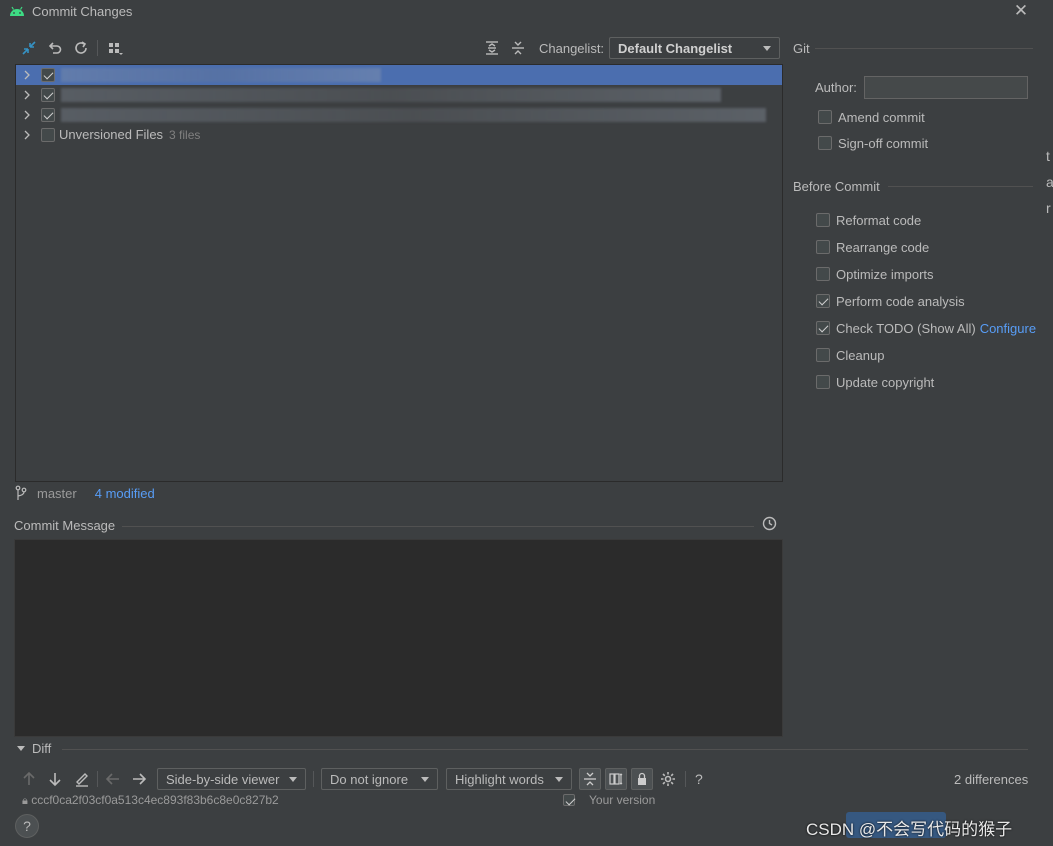  I want to click on sync-scroll-button, so click(616, 779).